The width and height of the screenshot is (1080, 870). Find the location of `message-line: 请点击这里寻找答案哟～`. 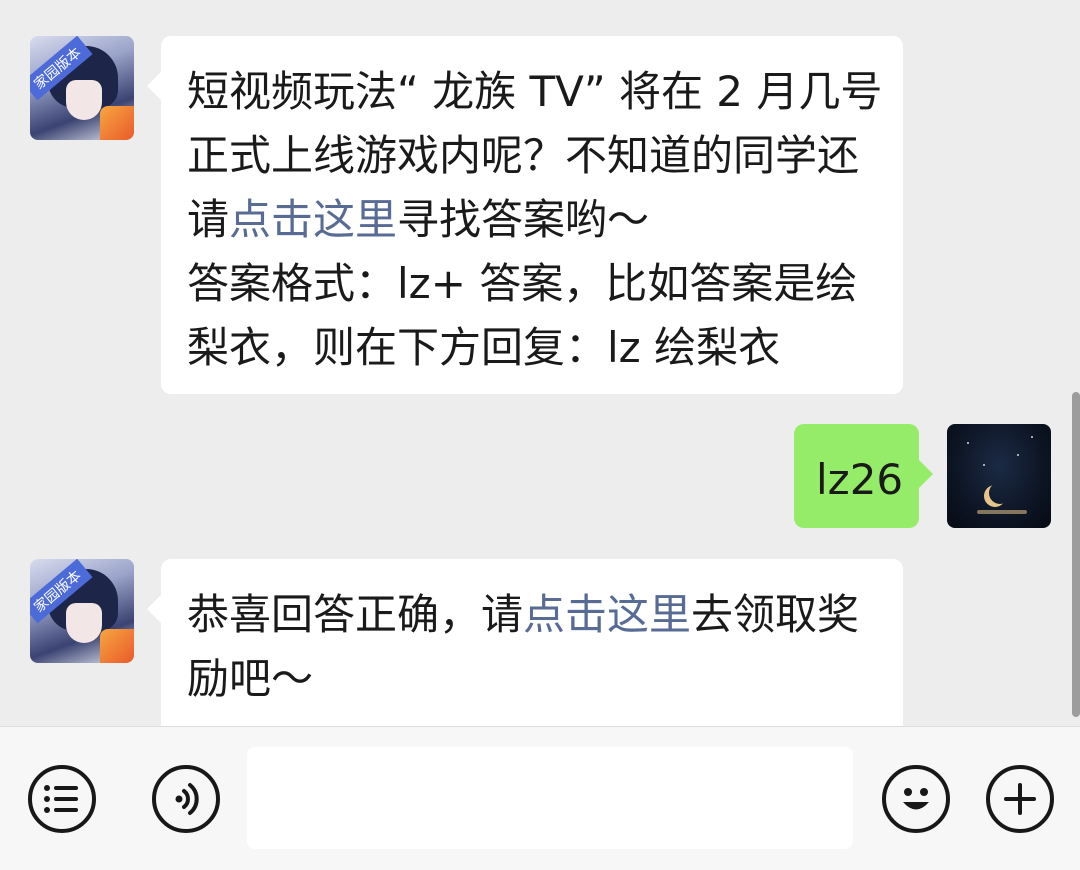

message-line: 请点击这里寻找答案哟～ is located at coordinates (532, 220).